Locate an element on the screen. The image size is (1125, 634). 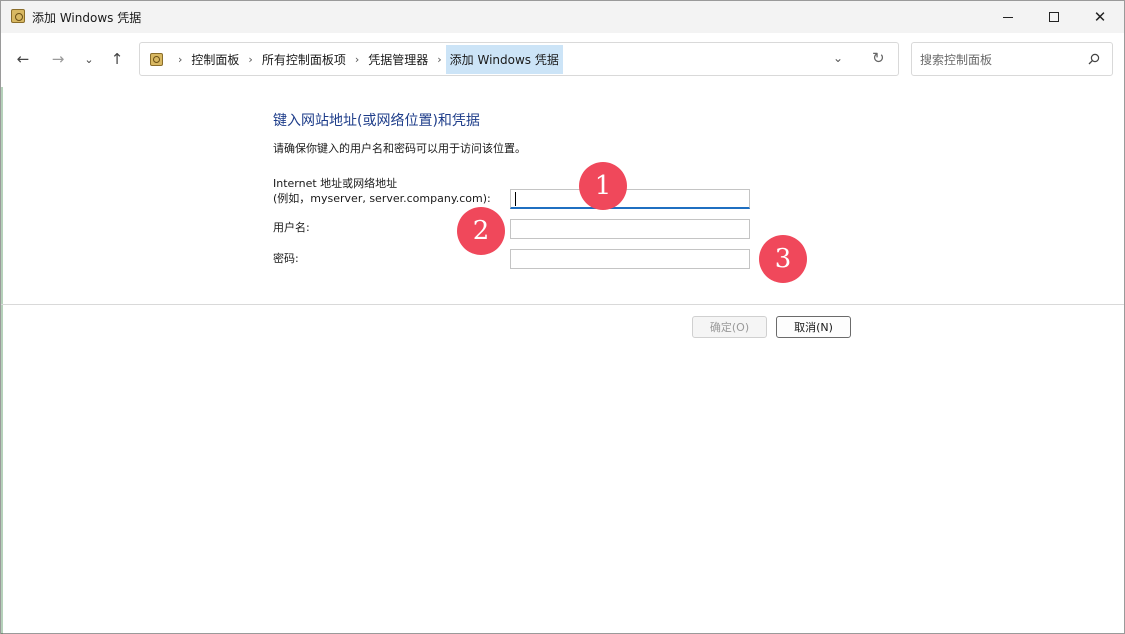
page-heading: 键入网站地址(或网络位置)和凭据 is located at coordinates (376, 121).